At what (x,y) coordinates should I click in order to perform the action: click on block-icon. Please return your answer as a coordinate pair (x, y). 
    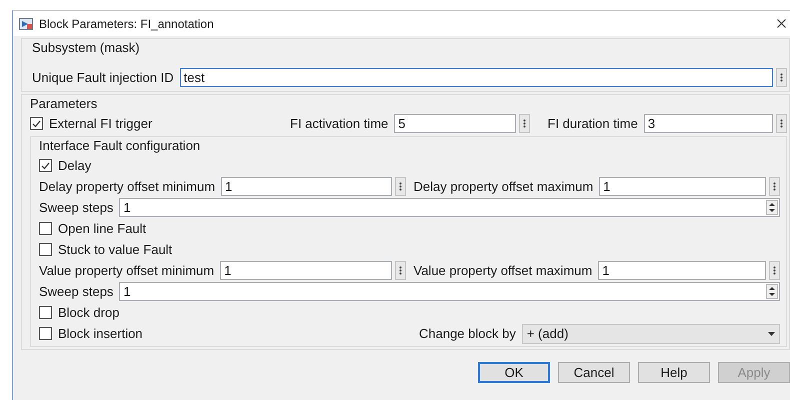
    Looking at the image, I should click on (26, 24).